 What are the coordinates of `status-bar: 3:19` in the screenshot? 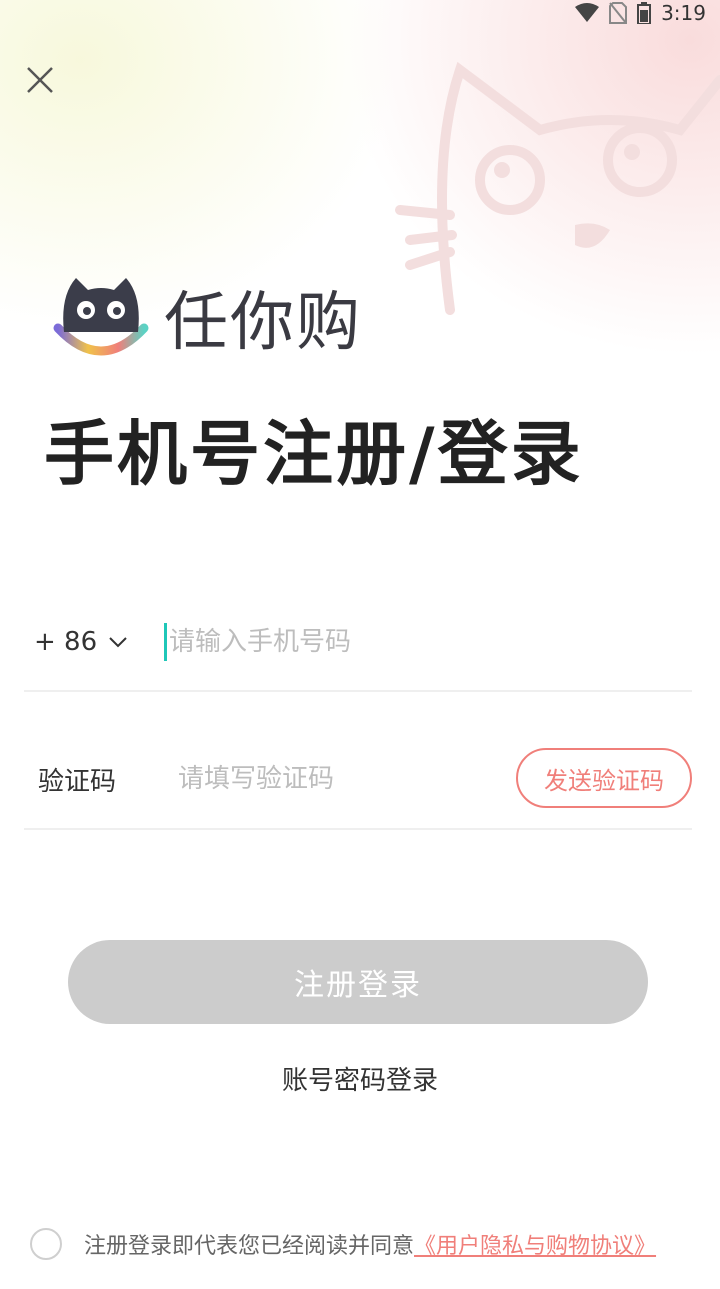 It's located at (647, 13).